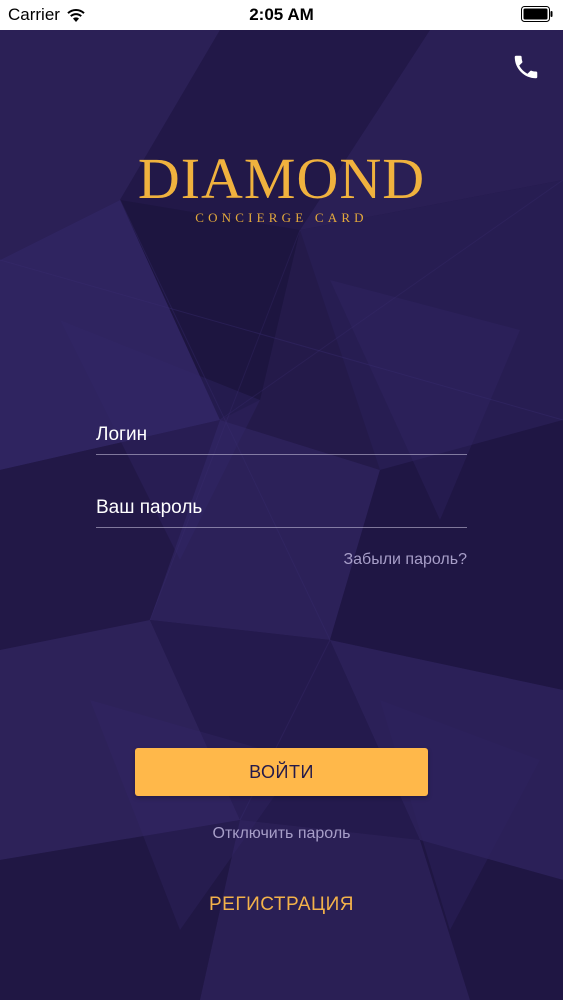 The width and height of the screenshot is (563, 1000). I want to click on battery-icon, so click(537, 14).